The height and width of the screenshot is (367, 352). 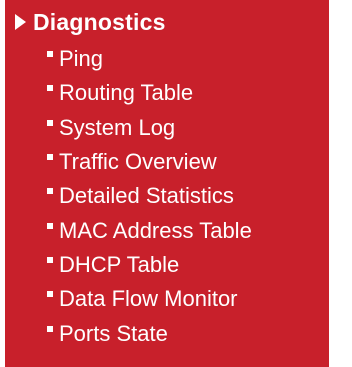 I want to click on menu-item-detailed-statistics: Detailed Statistics, so click(x=128, y=196).